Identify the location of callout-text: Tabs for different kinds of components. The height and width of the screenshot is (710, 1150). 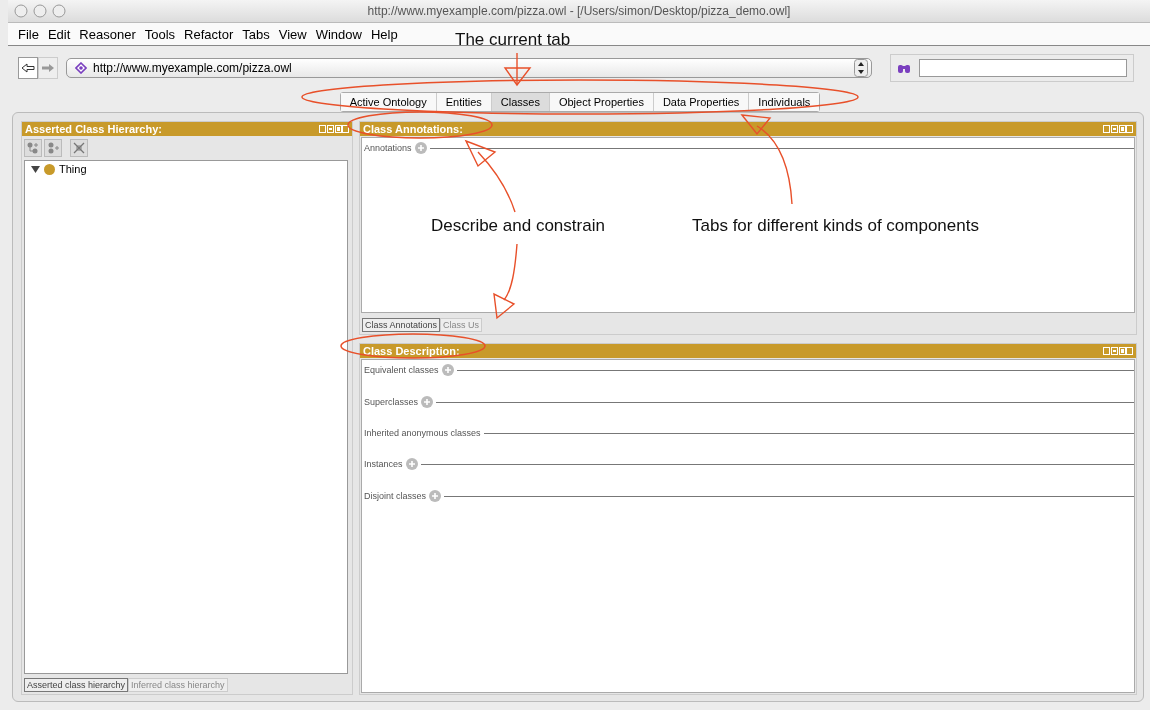
(835, 226).